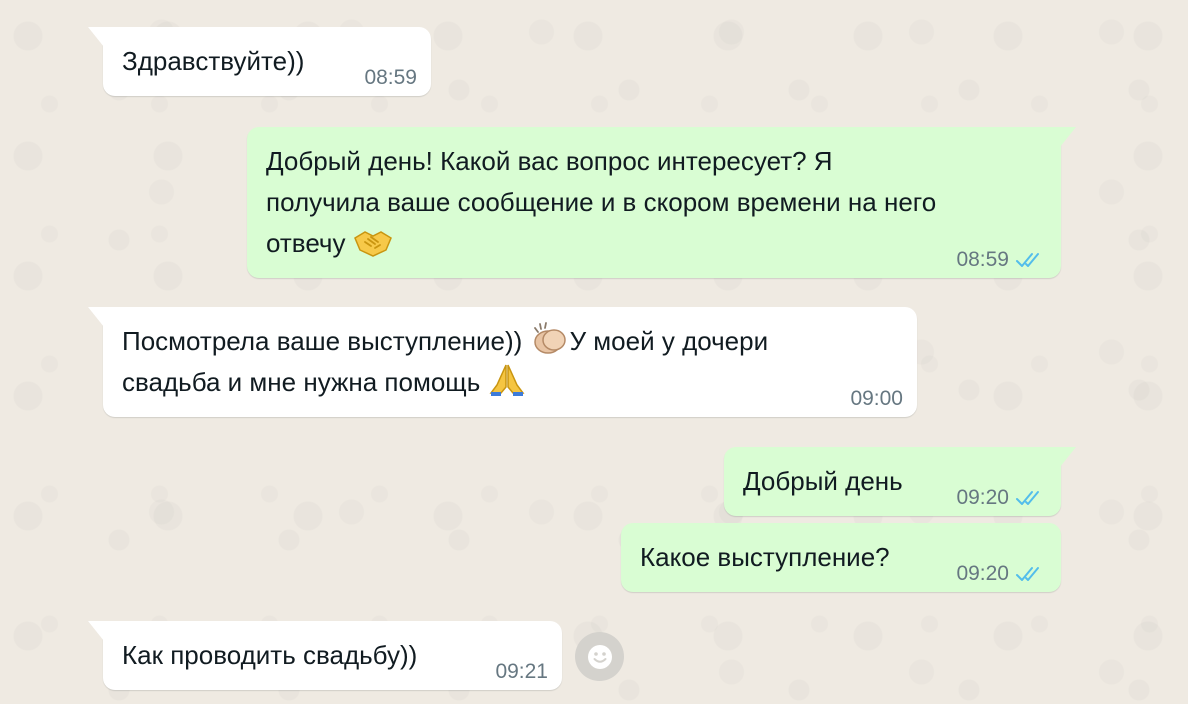 The width and height of the screenshot is (1188, 704). I want to click on message-time: 09:21, so click(521, 671).